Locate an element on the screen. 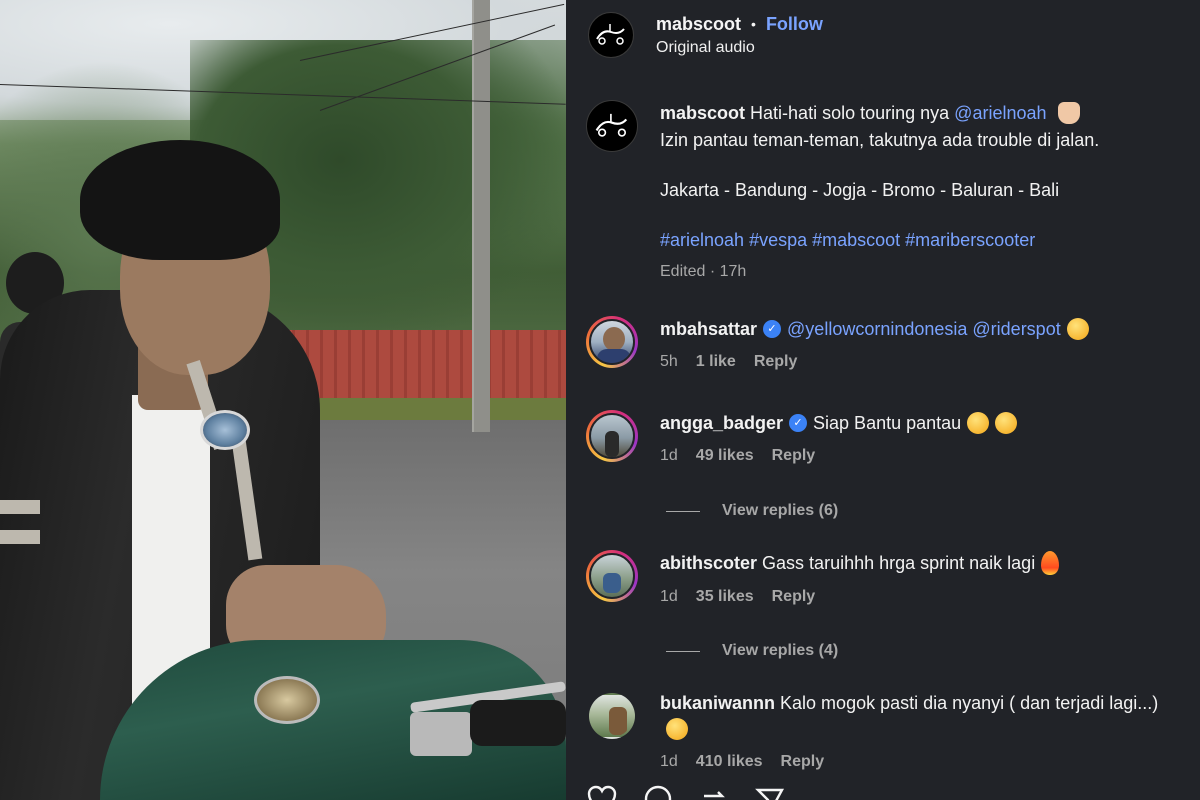 This screenshot has height=800, width=1200. comment-username: angga_badger is located at coordinates (721, 423).